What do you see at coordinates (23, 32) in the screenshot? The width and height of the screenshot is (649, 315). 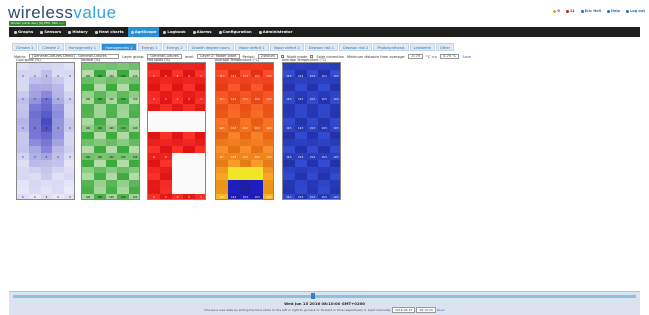 I see `nav-item-graphs: Graphs` at bounding box center [23, 32].